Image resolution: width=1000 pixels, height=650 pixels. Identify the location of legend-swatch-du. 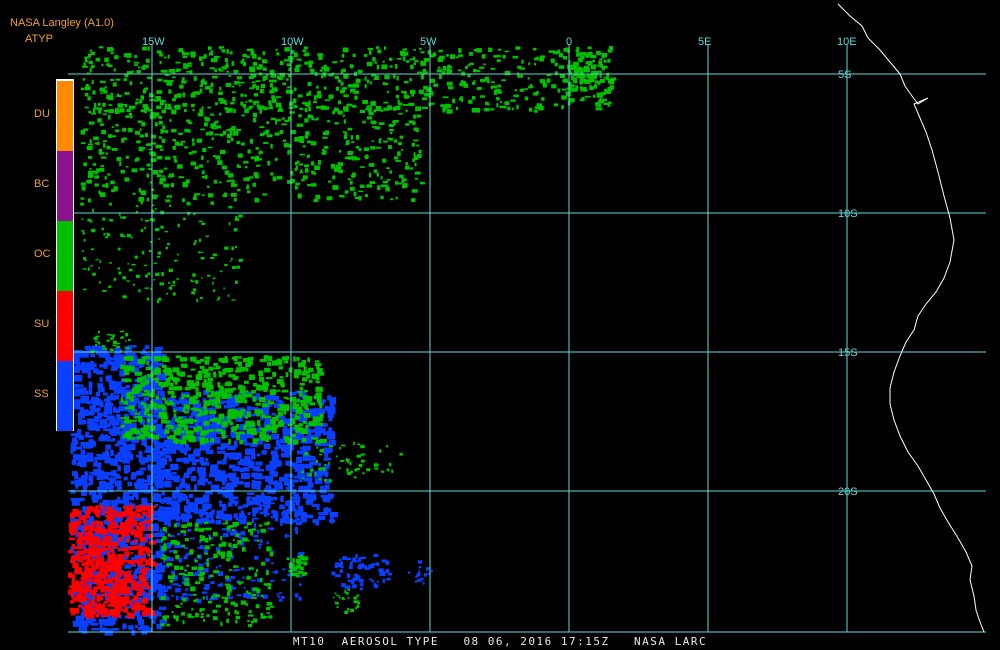
(65, 116).